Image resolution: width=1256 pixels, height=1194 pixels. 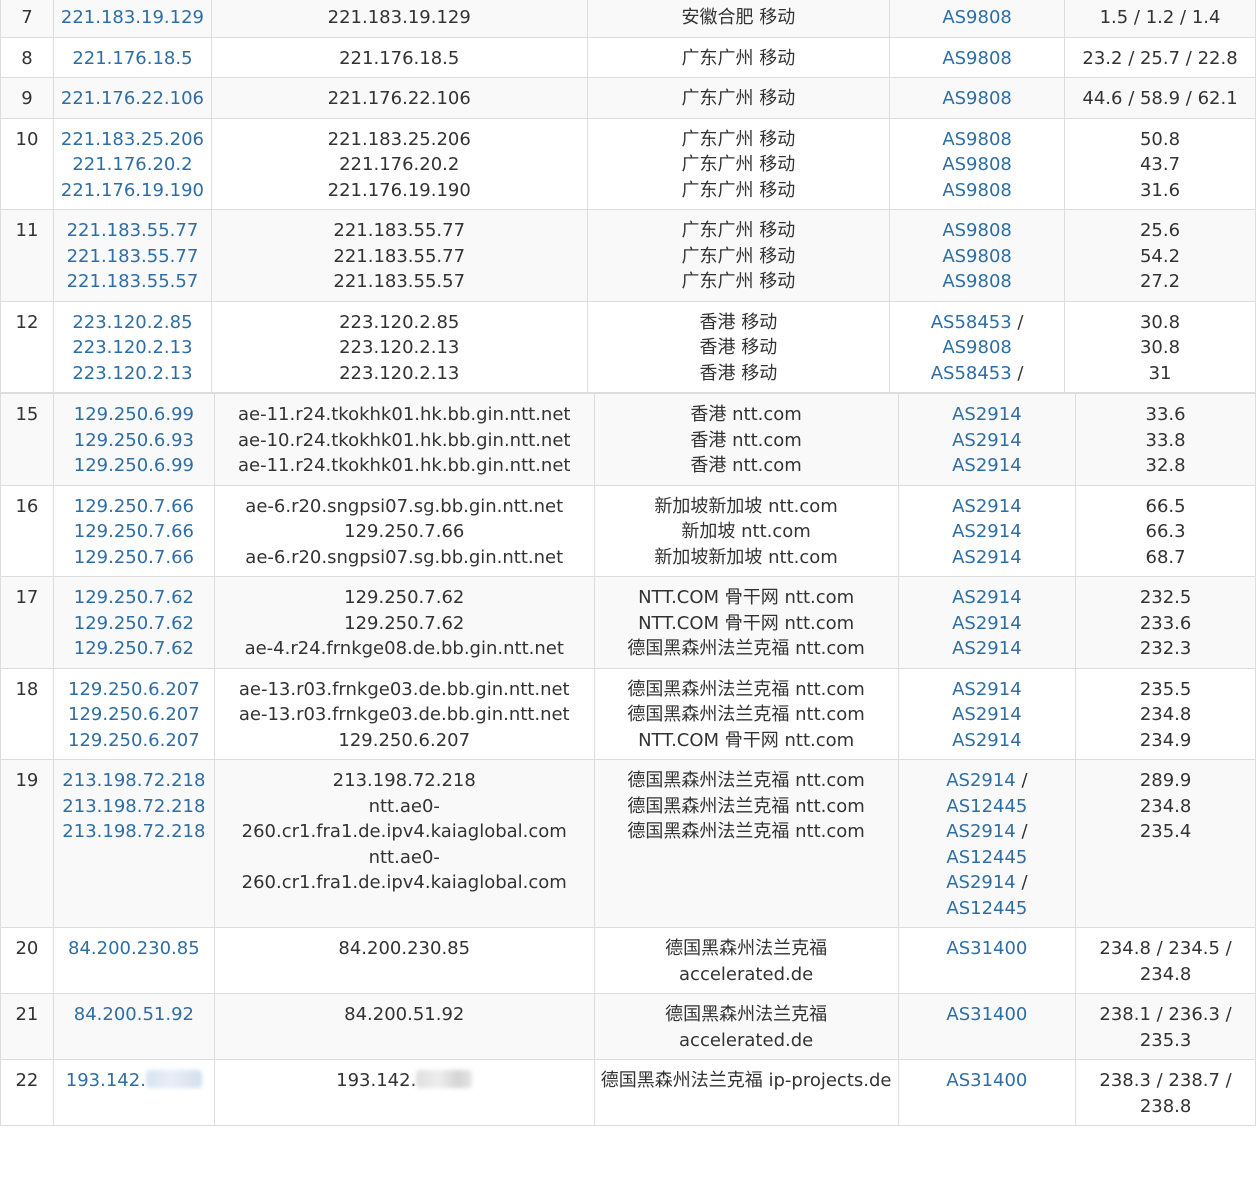 I want to click on ip-link: 193.142., so click(x=106, y=1080).